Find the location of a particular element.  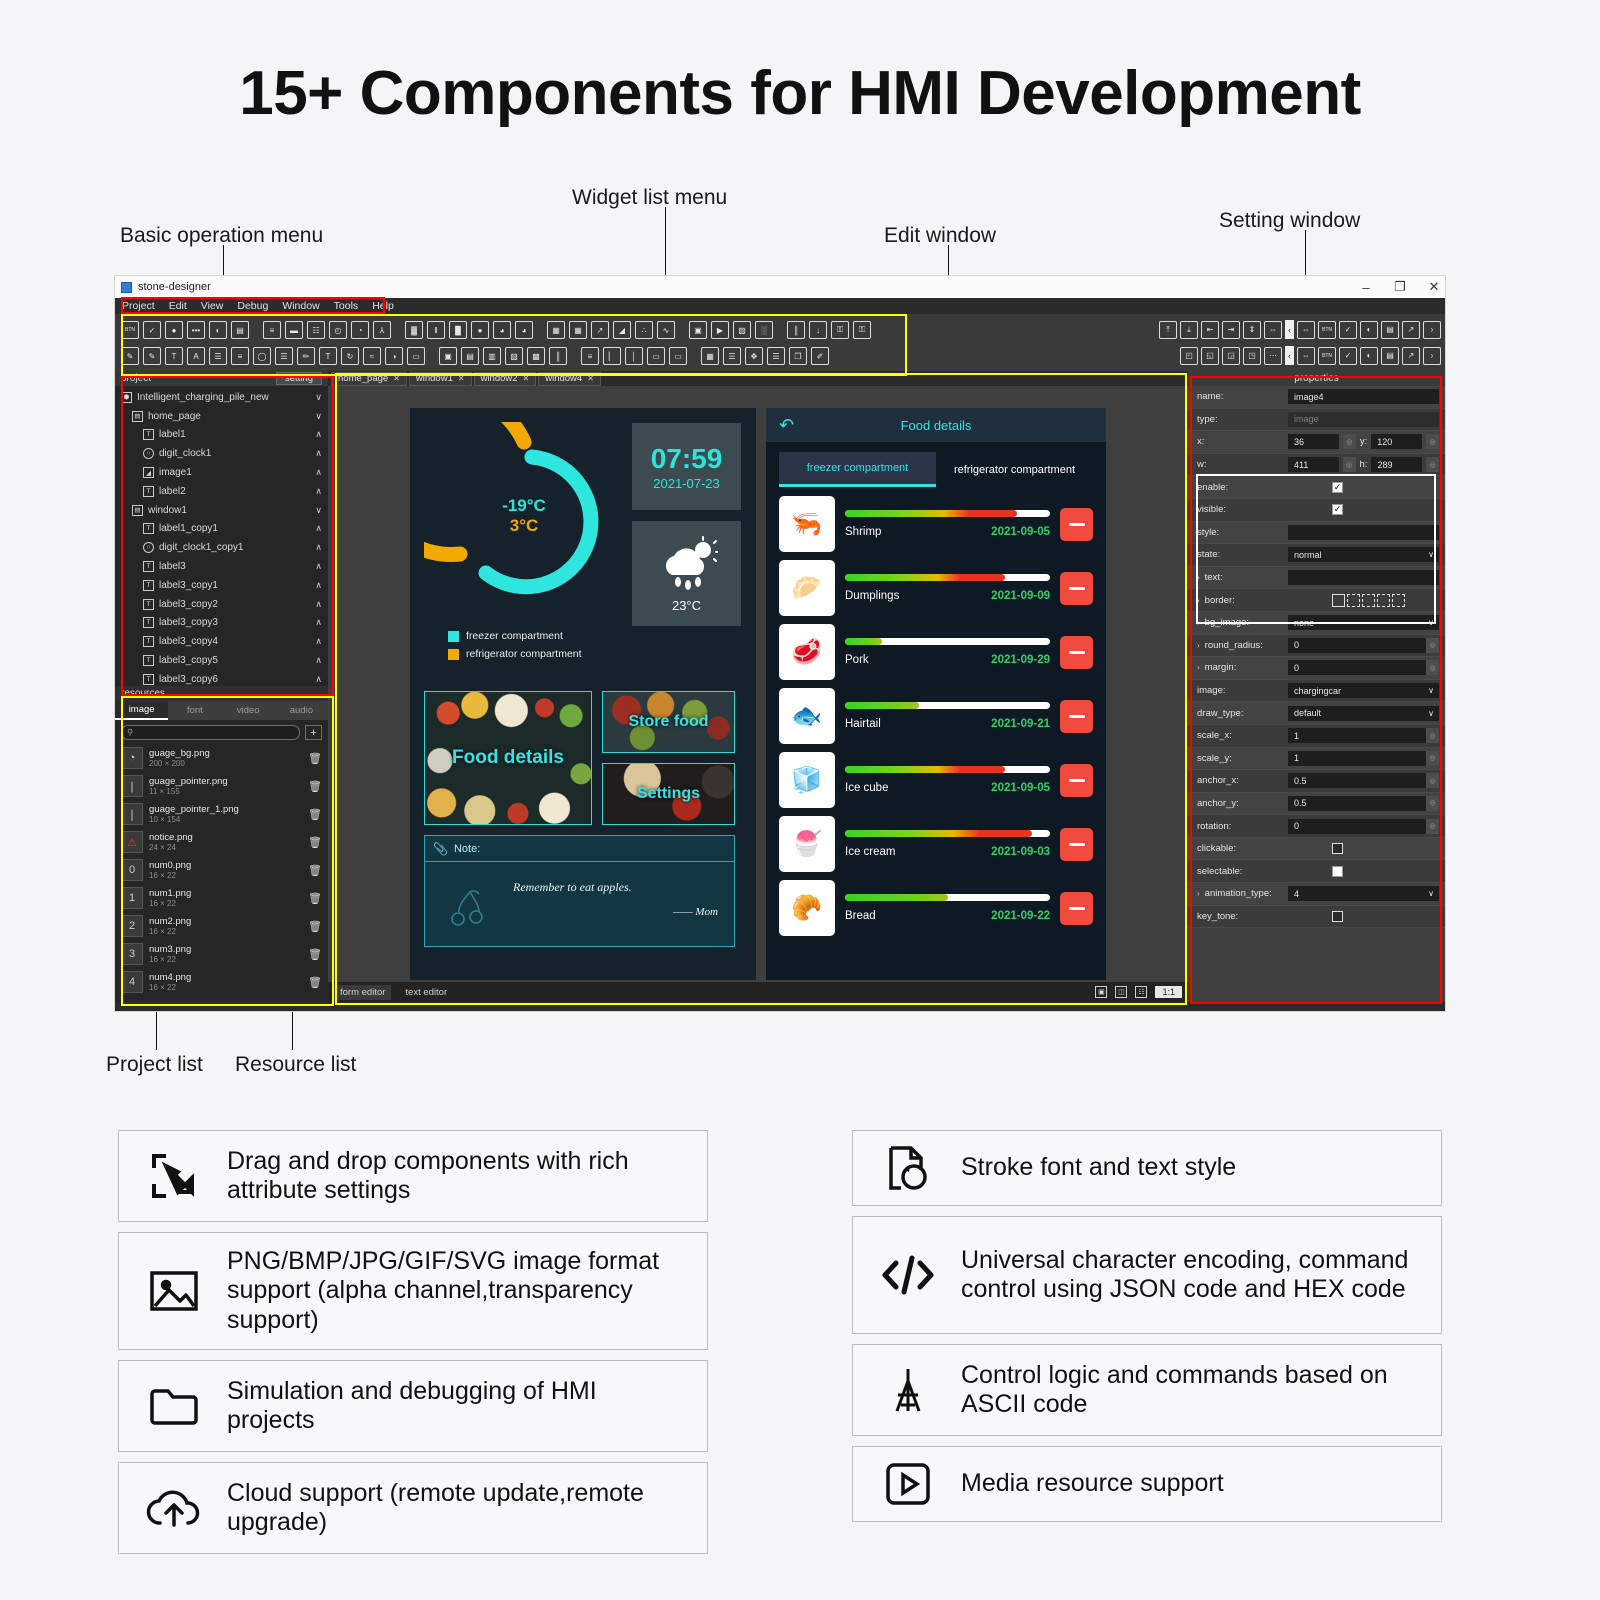

list-view-icon: ☰ is located at coordinates (284, 356).